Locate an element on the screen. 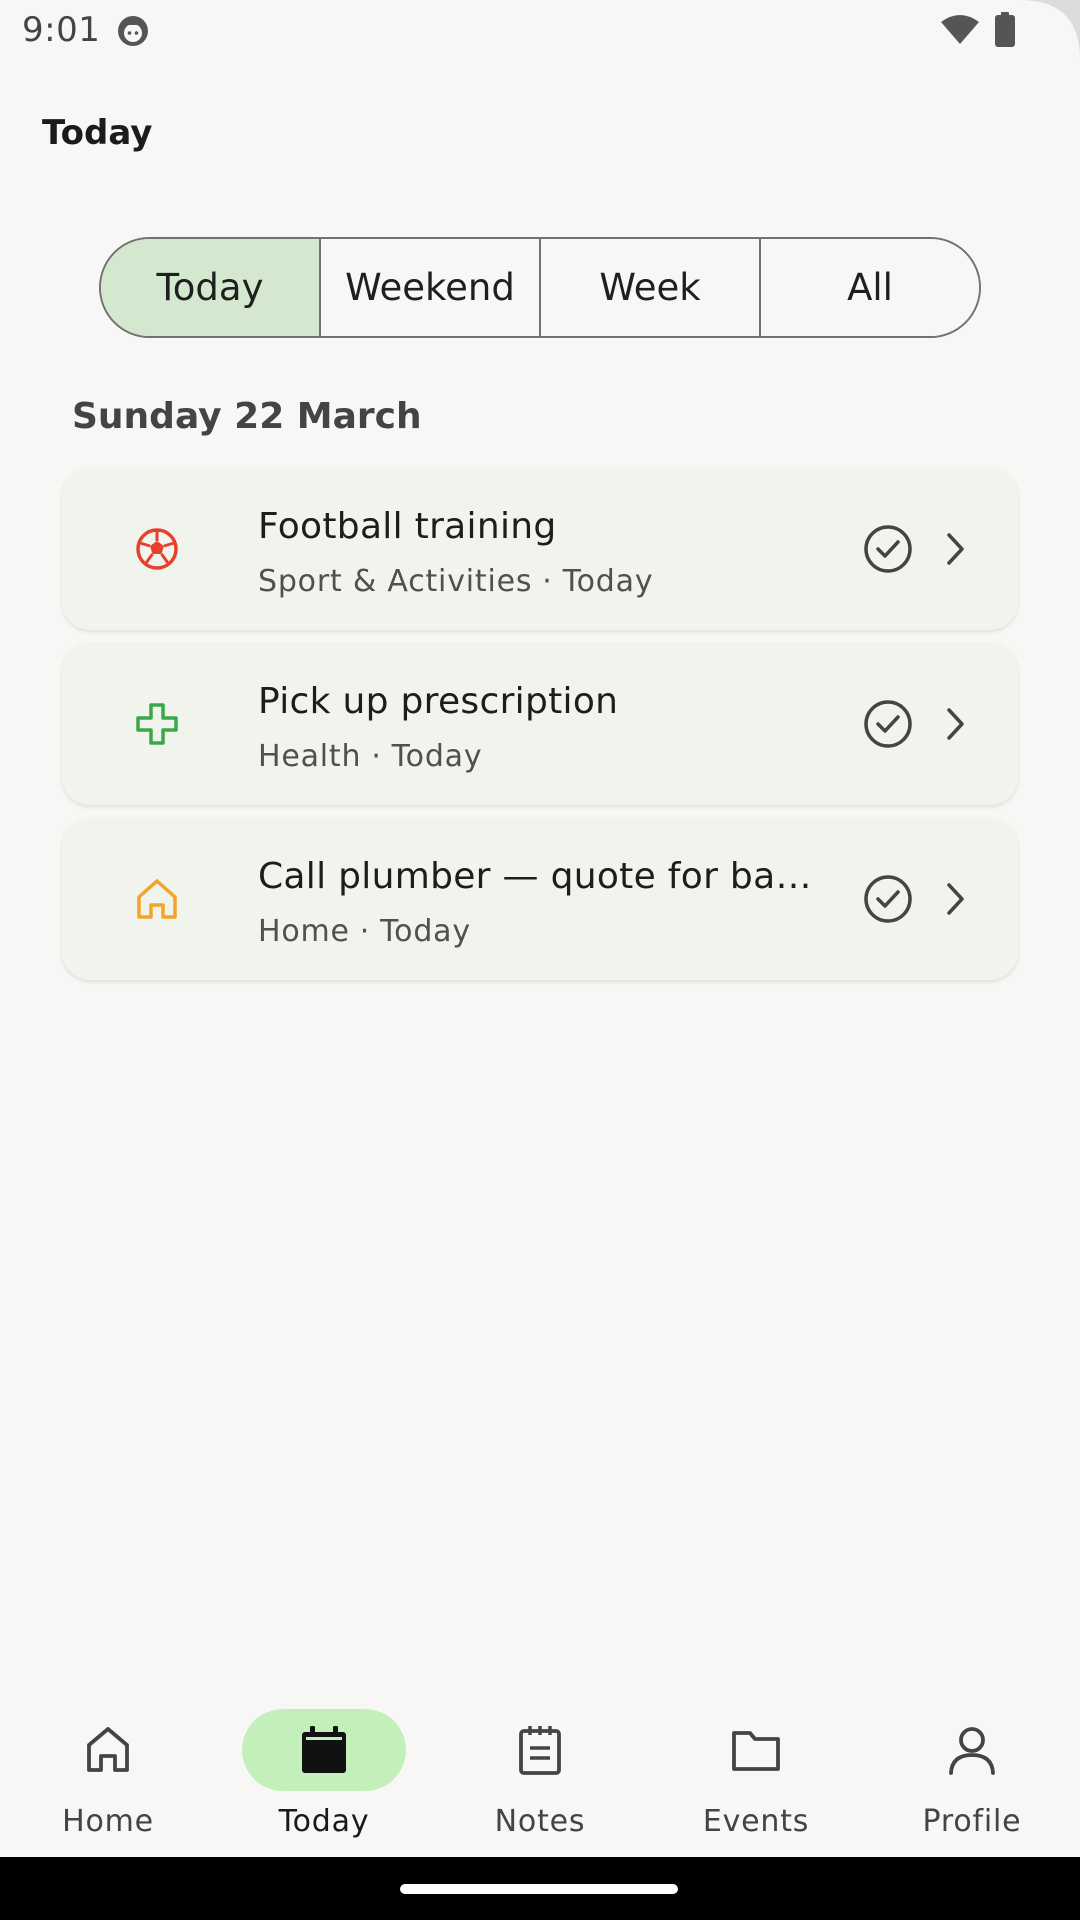 This screenshot has width=1080, height=1920. task-card: Pick up prescription Health · Today is located at coordinates (540, 724).